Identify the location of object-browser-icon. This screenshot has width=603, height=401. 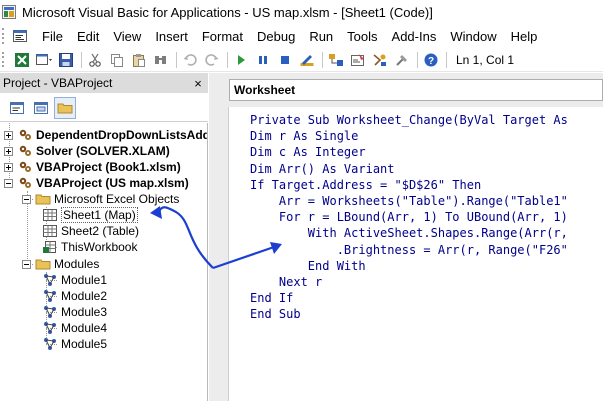
(380, 60).